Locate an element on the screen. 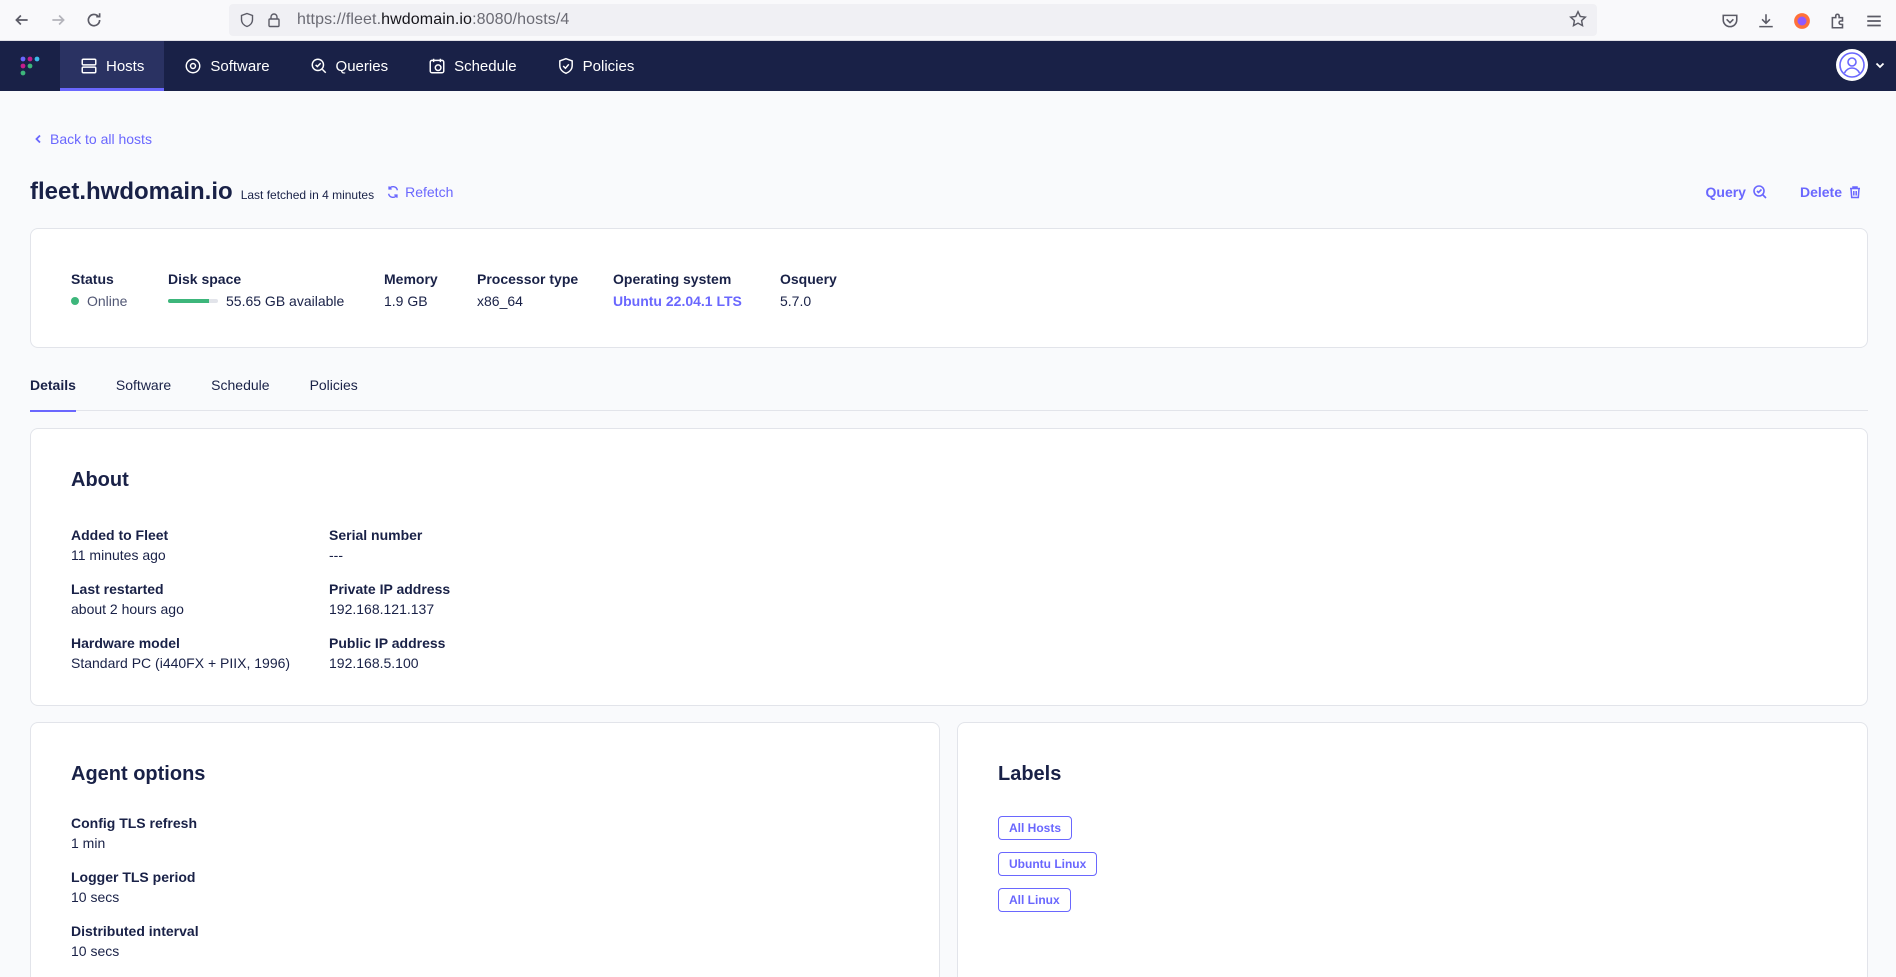  nav-schedule: Schedule is located at coordinates (472, 66).